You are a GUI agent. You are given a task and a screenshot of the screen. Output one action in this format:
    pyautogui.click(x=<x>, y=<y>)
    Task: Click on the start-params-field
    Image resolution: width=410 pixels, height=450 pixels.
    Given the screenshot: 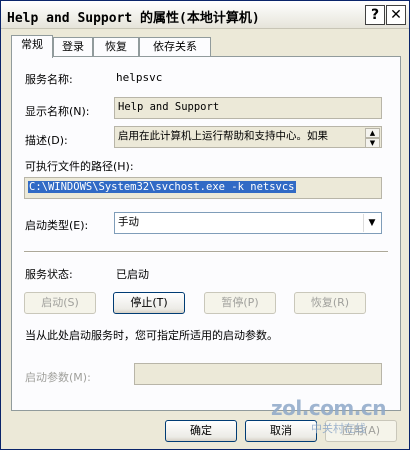 What is the action you would take?
    pyautogui.click(x=258, y=374)
    